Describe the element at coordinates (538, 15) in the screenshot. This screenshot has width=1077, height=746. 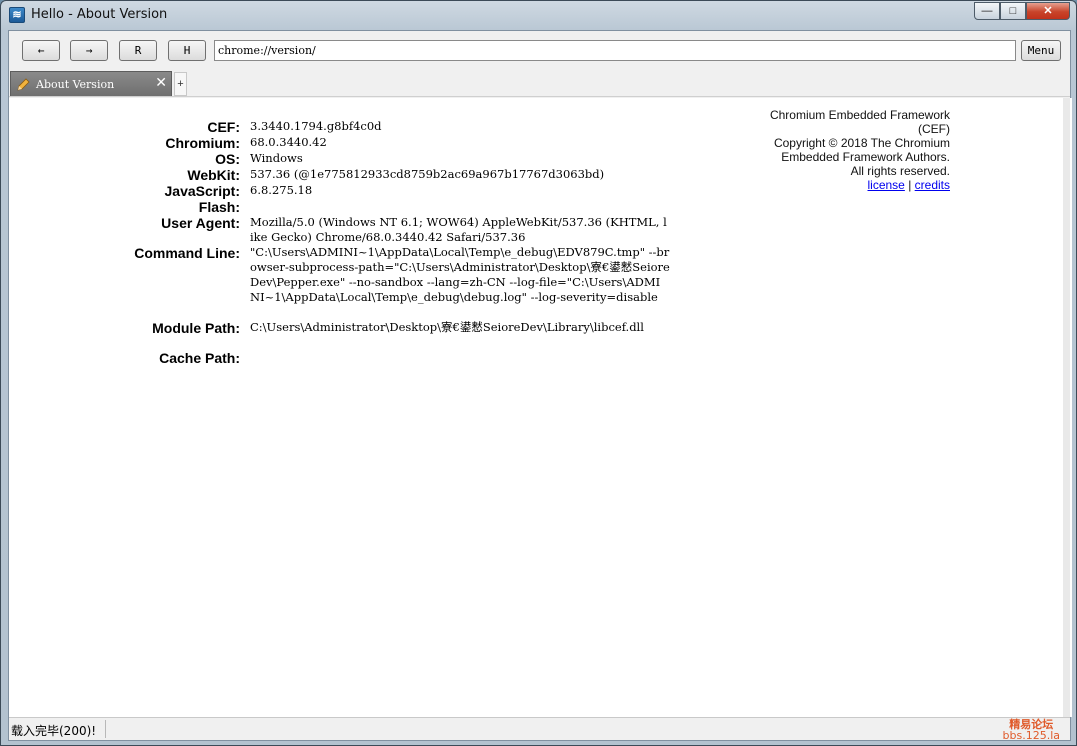
I see `title-bar: ≋ Hello - About Version — □ ✕` at that location.